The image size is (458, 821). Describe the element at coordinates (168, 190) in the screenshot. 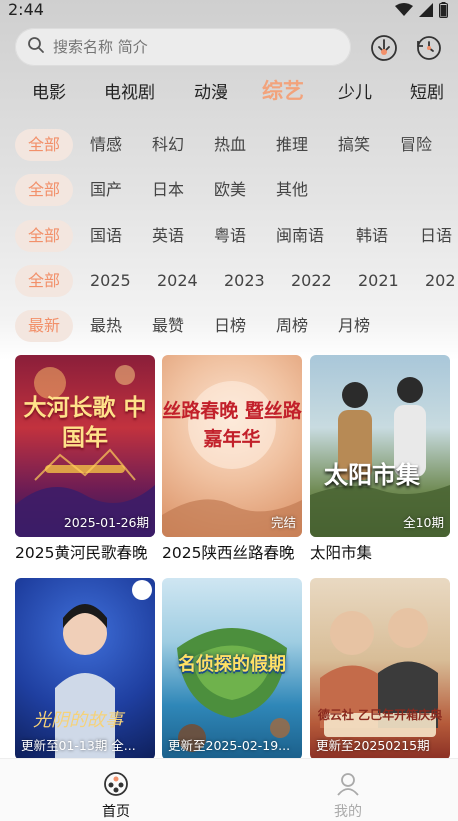

I see `region-chip: 日本` at that location.